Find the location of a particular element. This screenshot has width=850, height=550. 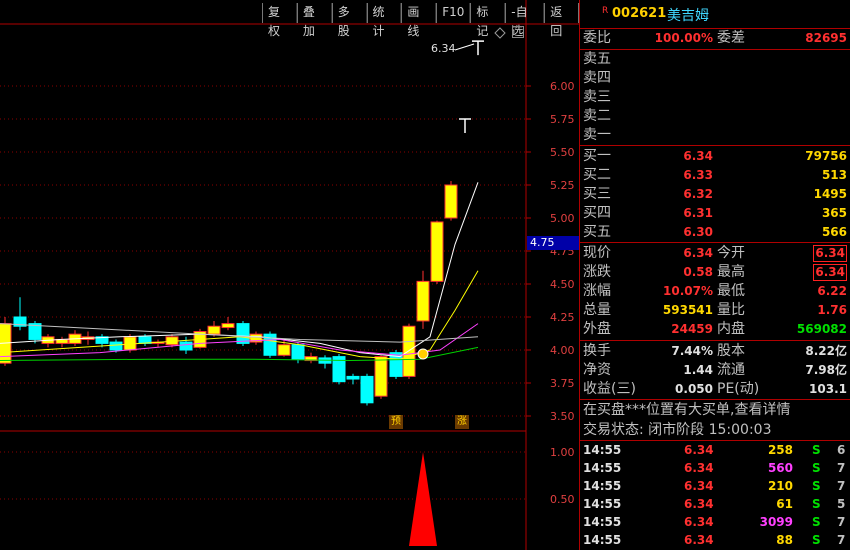

fuquan-button: 复权 is located at coordinates (279, 20).